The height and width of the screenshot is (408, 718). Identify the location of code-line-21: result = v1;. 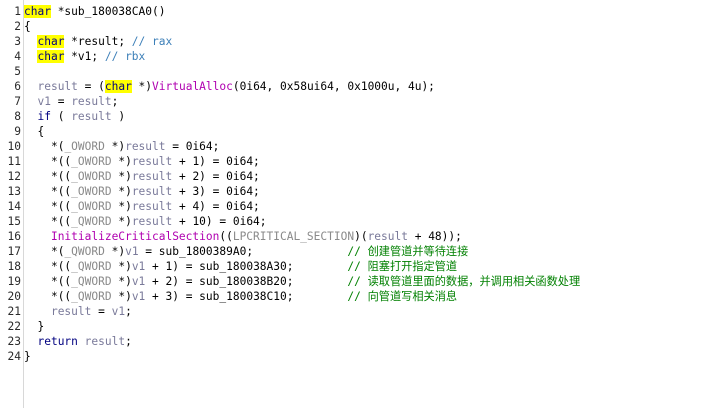
(371, 311).